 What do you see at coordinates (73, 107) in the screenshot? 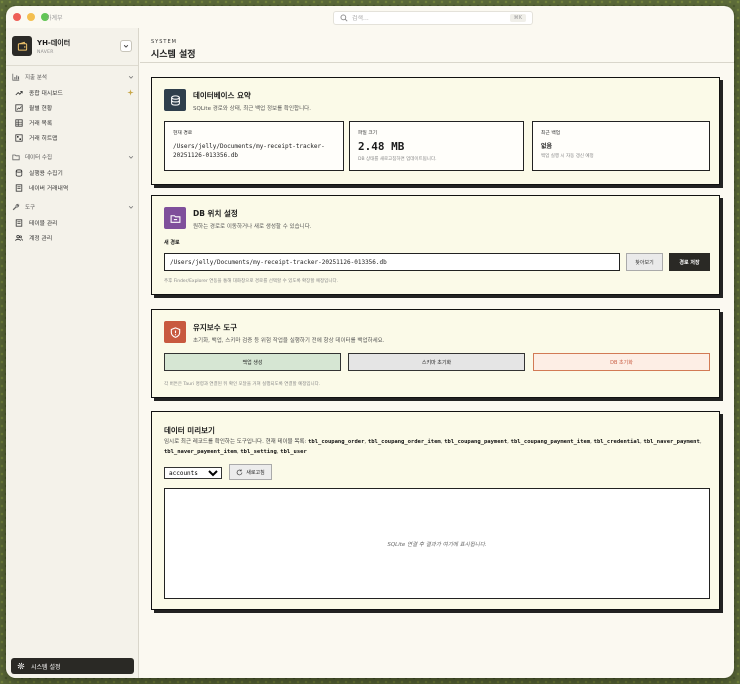
I see `sidebar-item-monthly: 월별 현황` at bounding box center [73, 107].